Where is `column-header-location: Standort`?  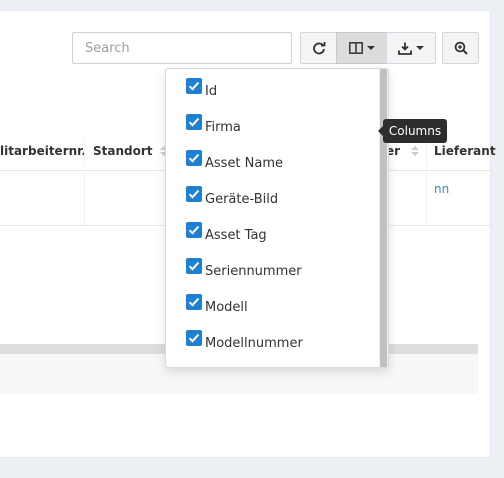
column-header-location: Standort is located at coordinates (123, 151).